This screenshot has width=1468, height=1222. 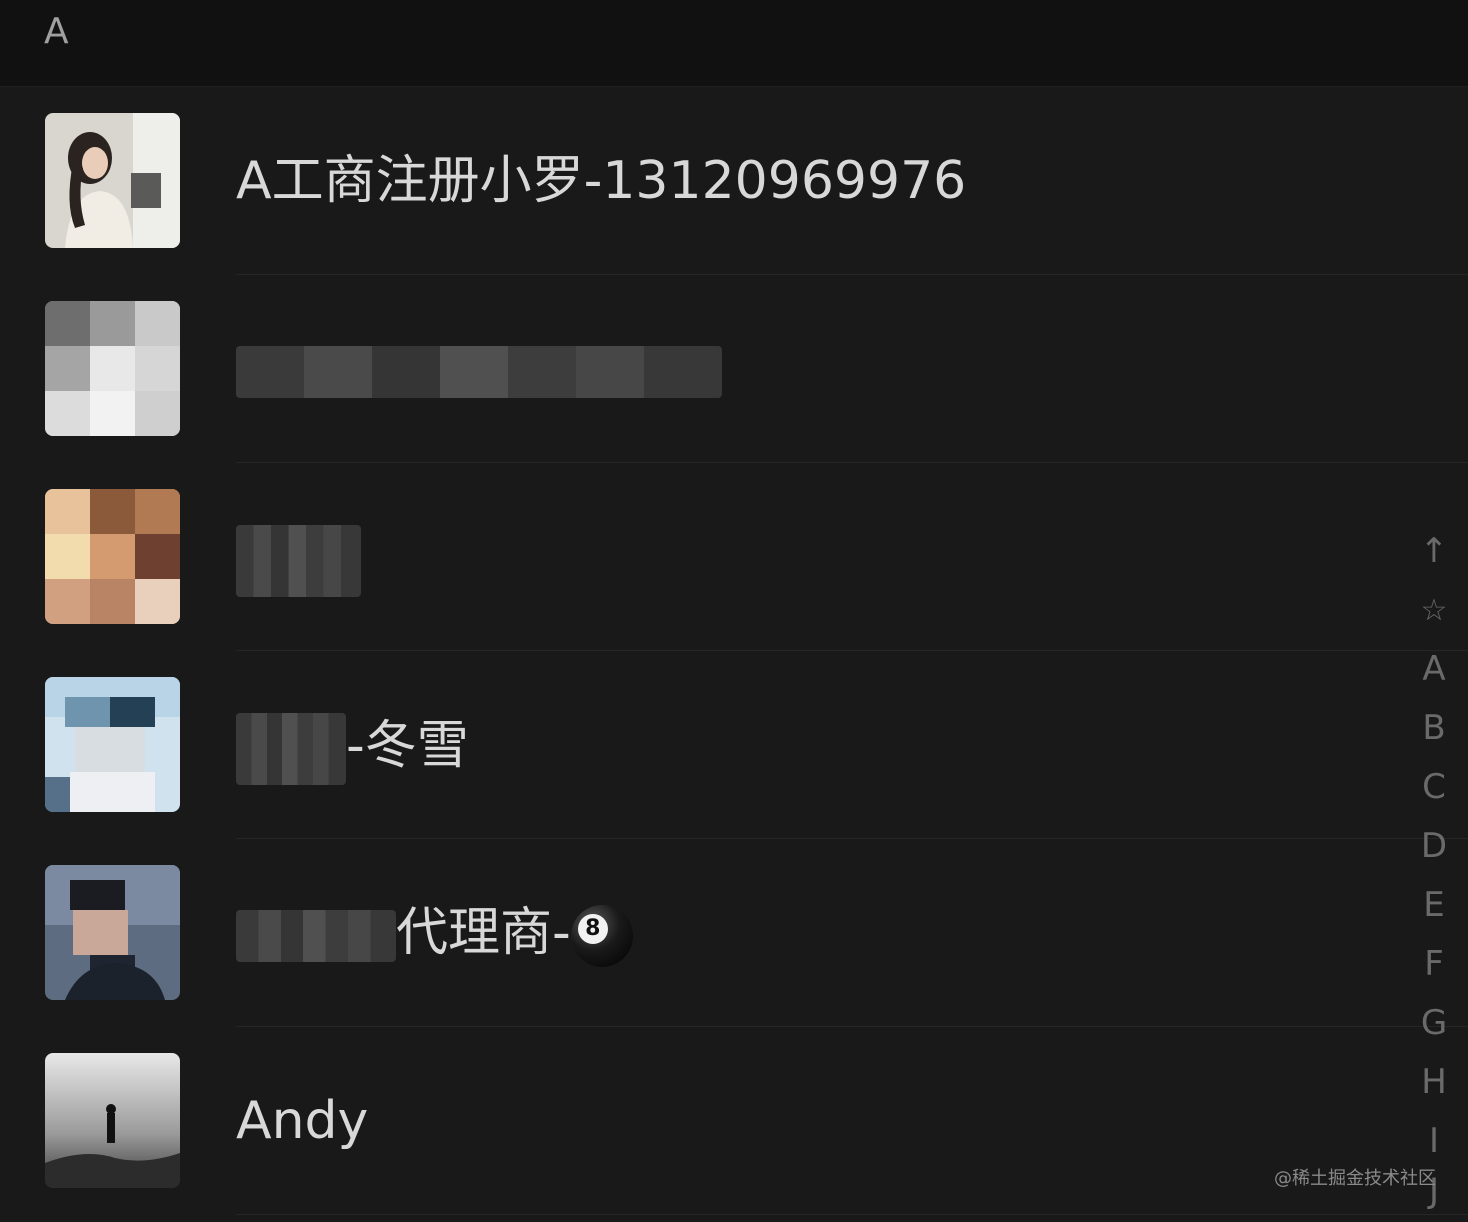 I want to click on index-top-arrow-icon: ↑, so click(x=1434, y=551).